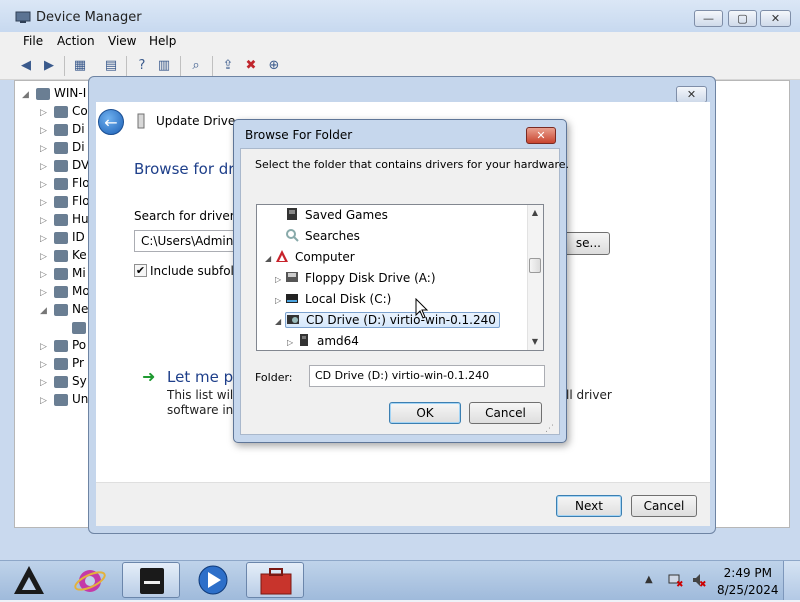  I want to click on uninstall-icon: ✖, so click(251, 65).